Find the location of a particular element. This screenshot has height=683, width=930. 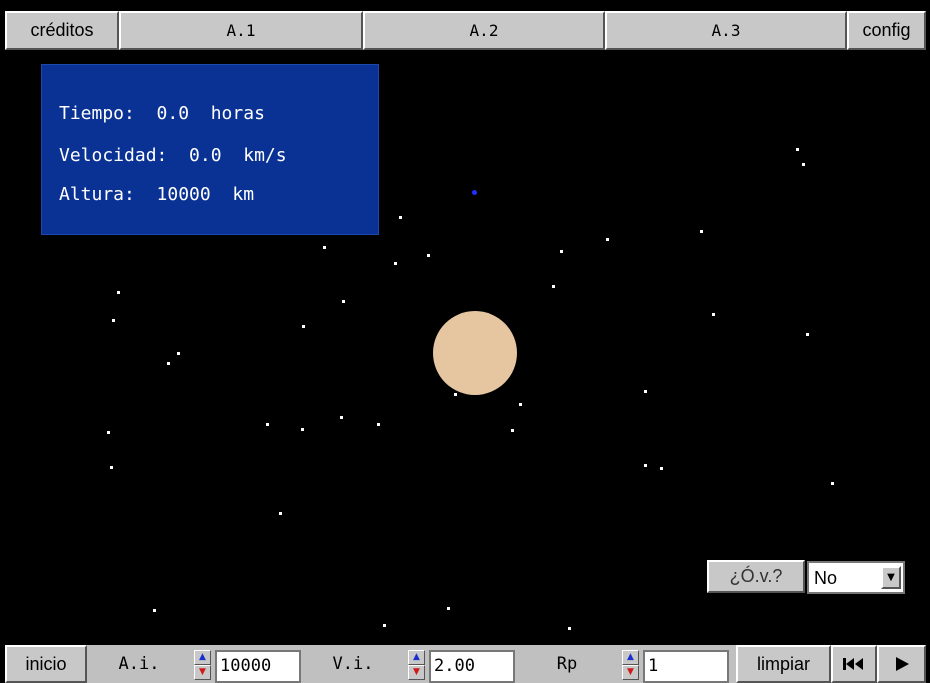

tab-a3: A.3 is located at coordinates (726, 30).